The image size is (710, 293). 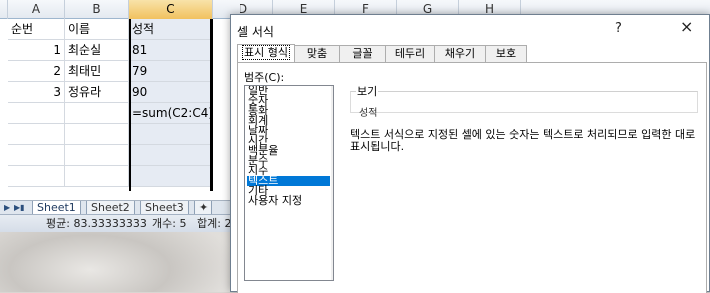 I want to click on dialog-title-bar: 셀 서식 ? ×, so click(x=470, y=29).